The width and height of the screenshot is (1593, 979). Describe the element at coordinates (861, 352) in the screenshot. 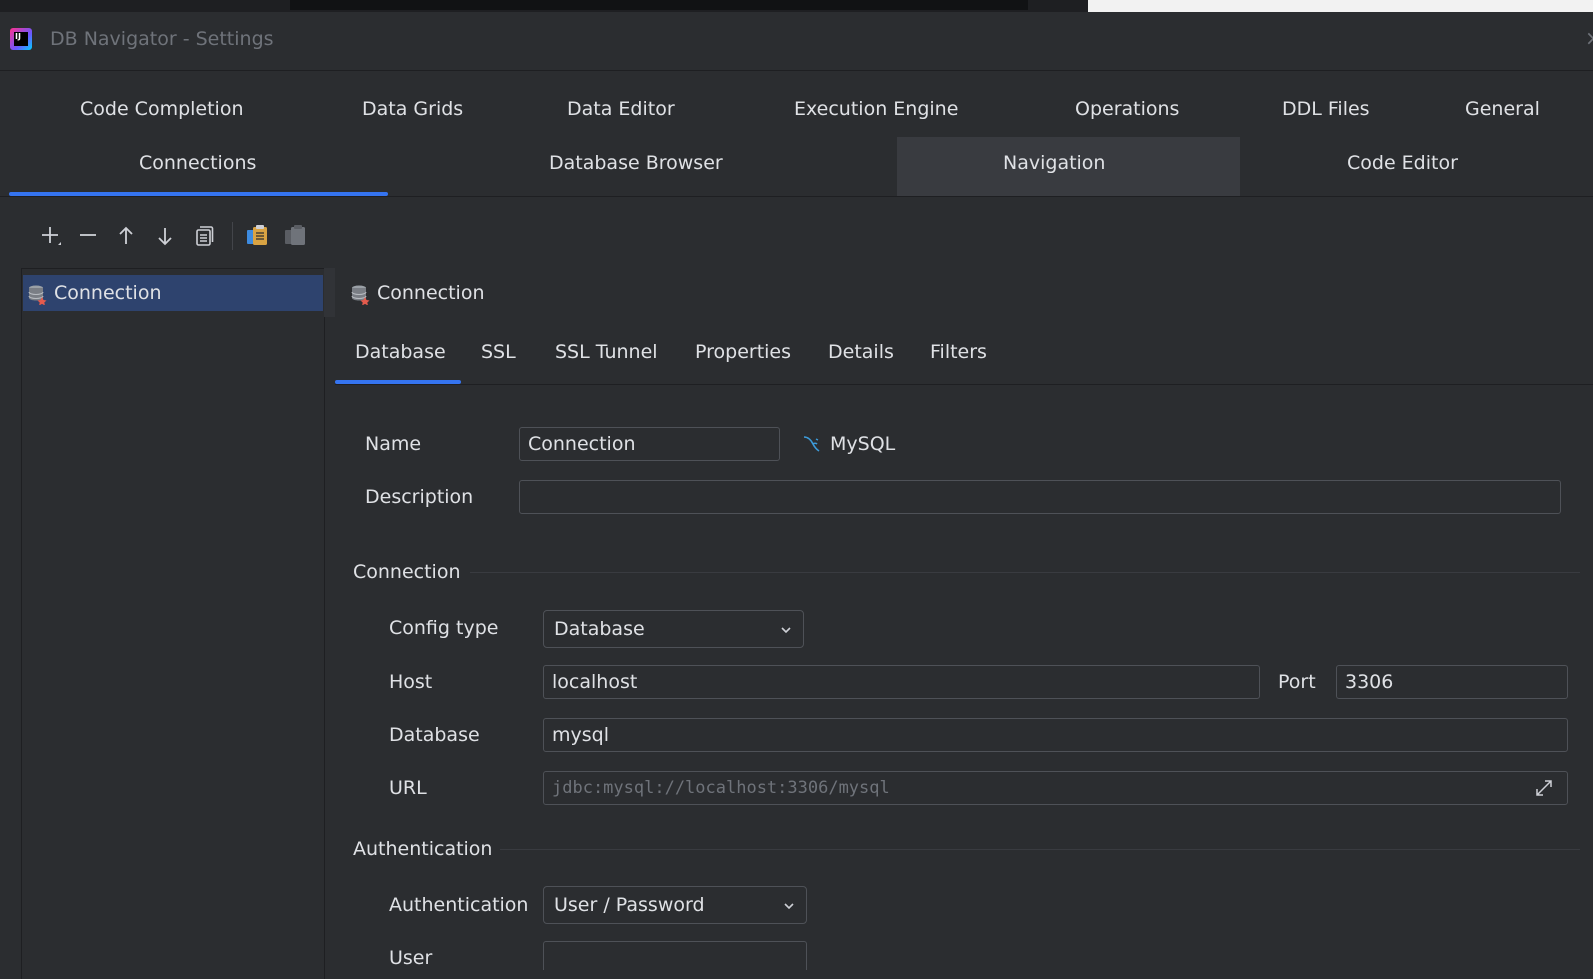

I see `subtab-details: Details` at that location.